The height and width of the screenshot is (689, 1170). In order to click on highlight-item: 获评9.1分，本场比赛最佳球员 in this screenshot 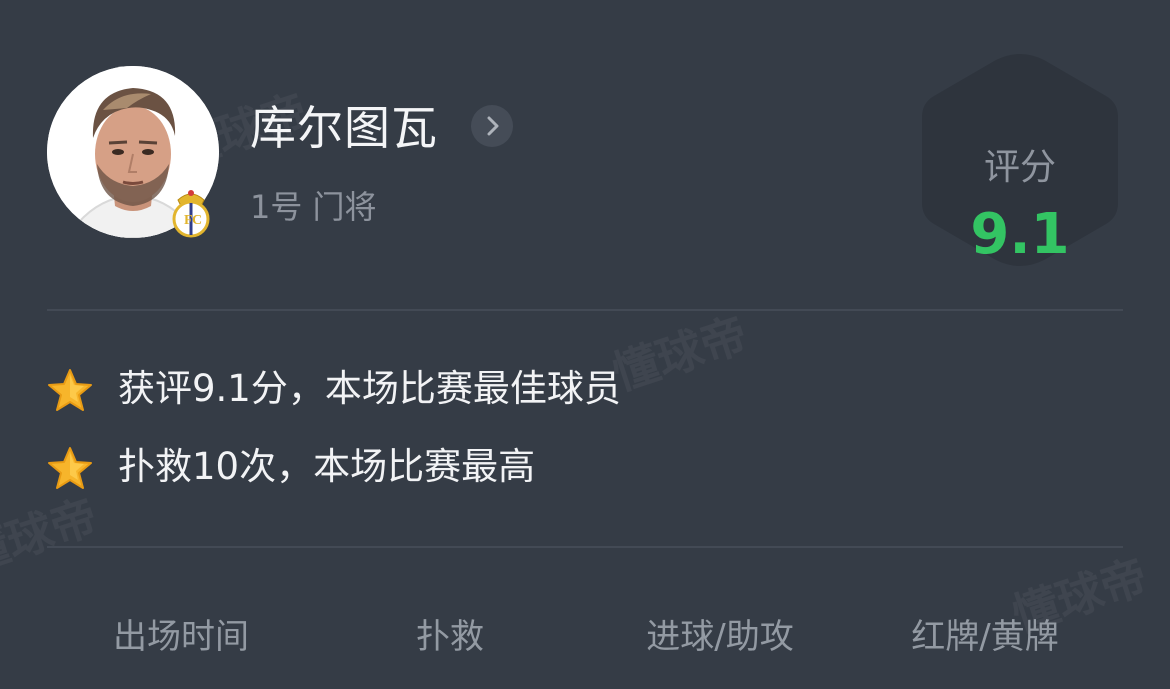, I will do `click(497, 389)`.